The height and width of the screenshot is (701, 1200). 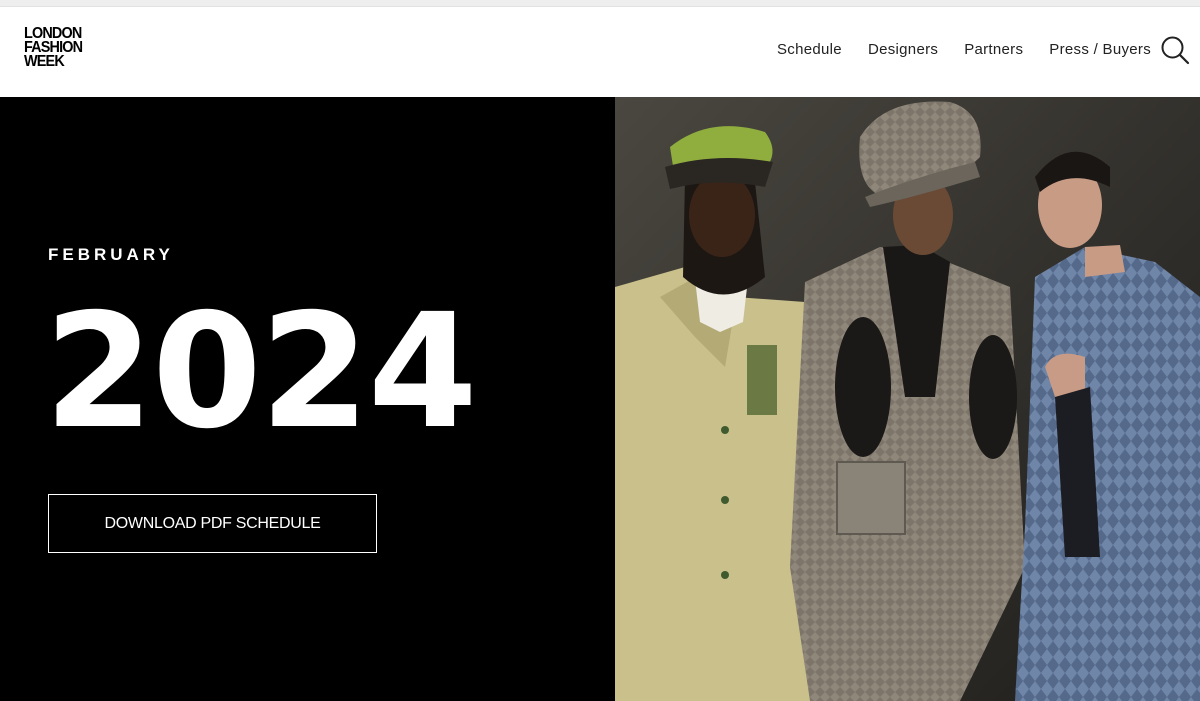 I want to click on nav-schedule: Schedule, so click(x=809, y=49).